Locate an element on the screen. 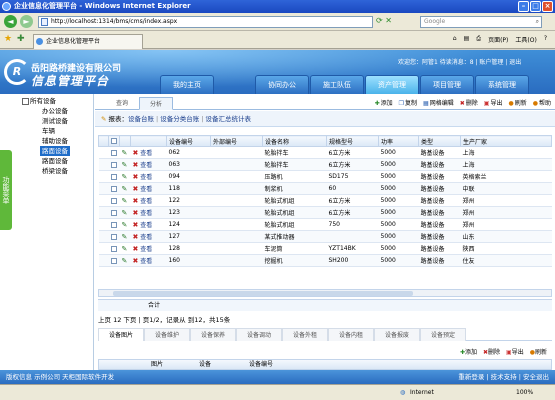  col-header: 生产厂家 is located at coordinates (506, 141).